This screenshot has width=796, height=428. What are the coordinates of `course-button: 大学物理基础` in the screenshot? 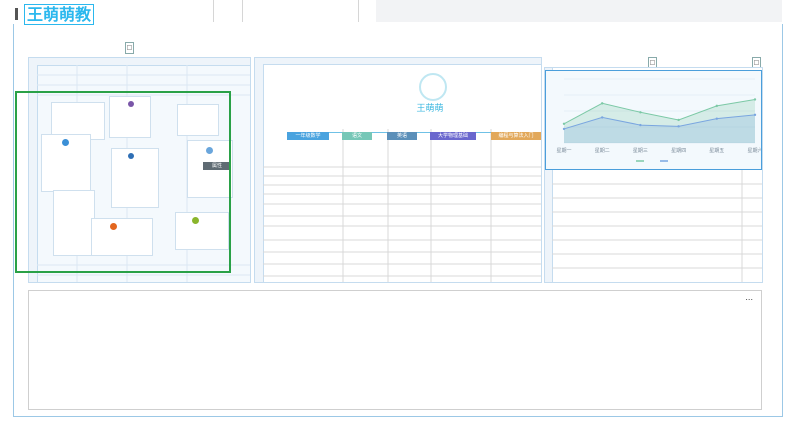 It's located at (453, 136).